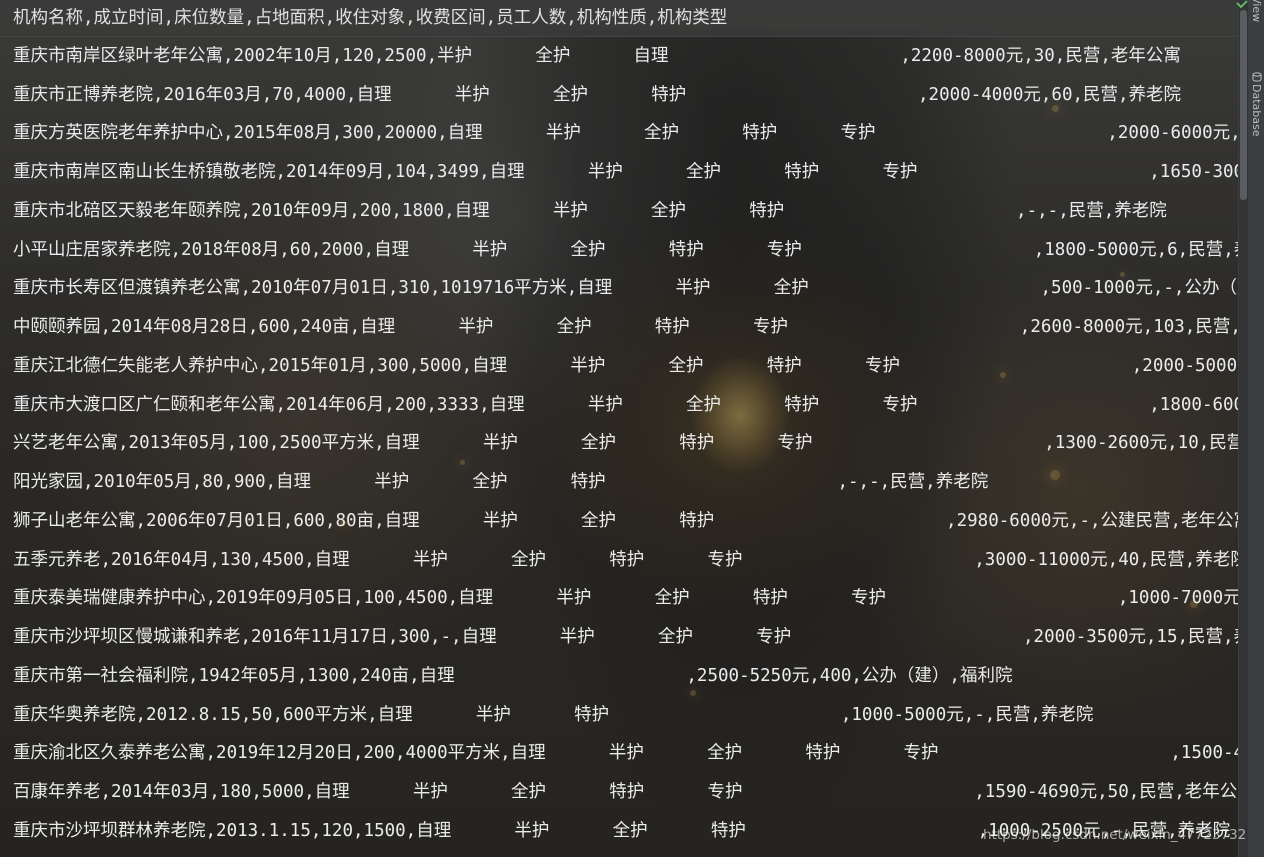 This screenshot has width=1264, height=857. I want to click on sciview-tool-tab: SciView, so click(1256, 11).